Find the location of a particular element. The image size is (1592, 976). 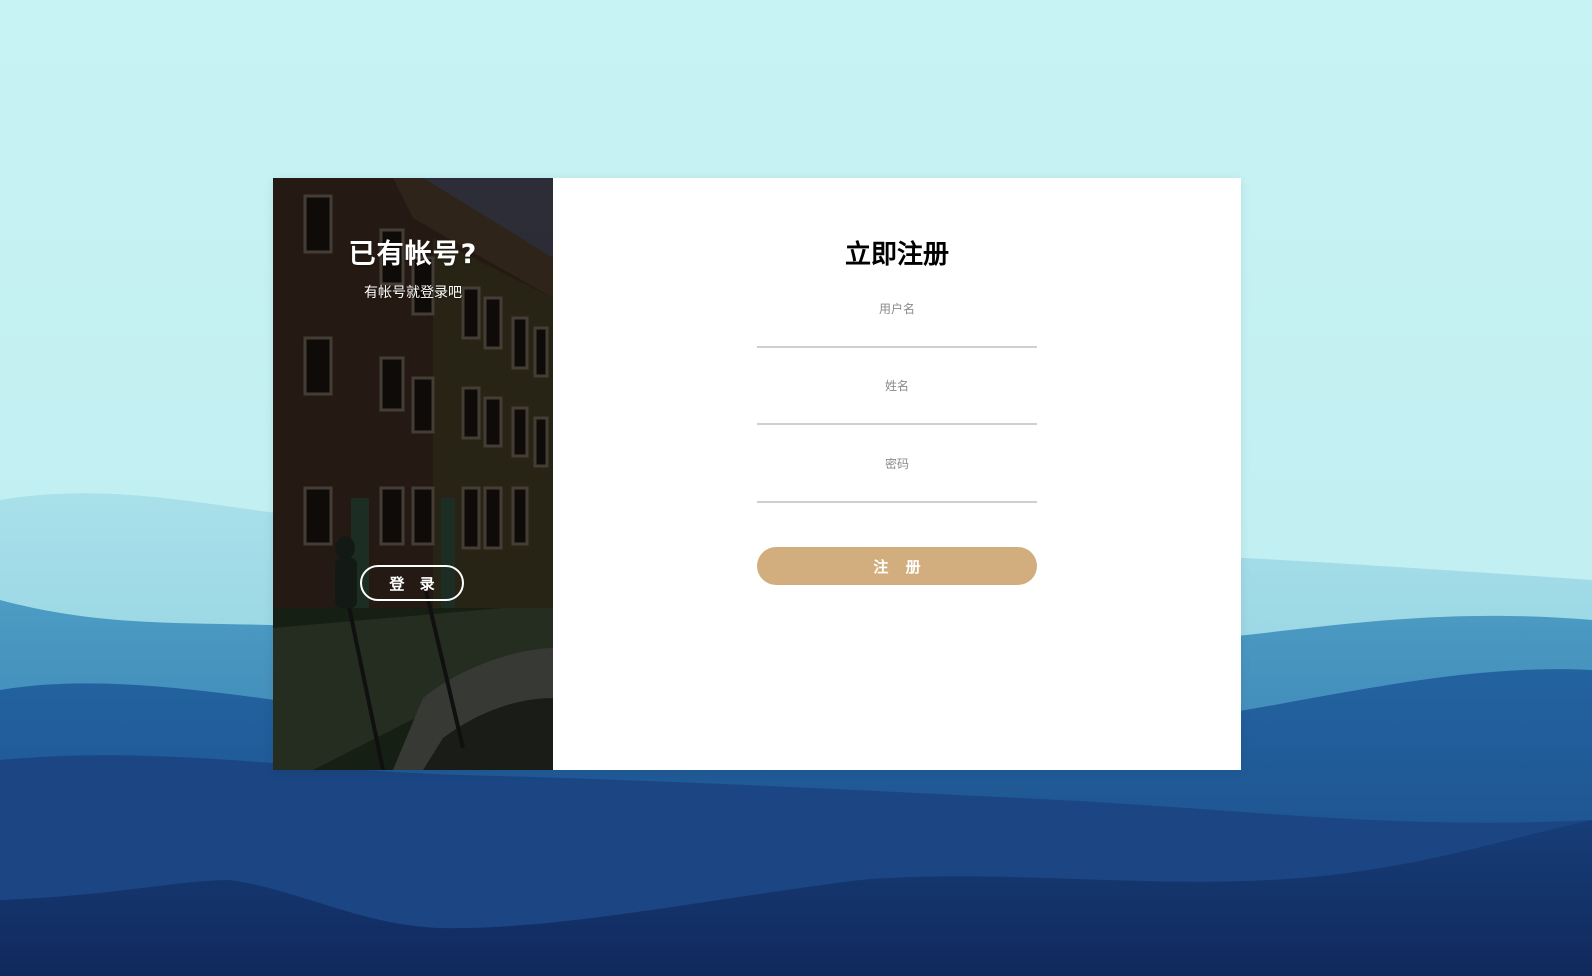

side-content: 已有帐号? 有帐号就登录吧 登 录 is located at coordinates (413, 474).